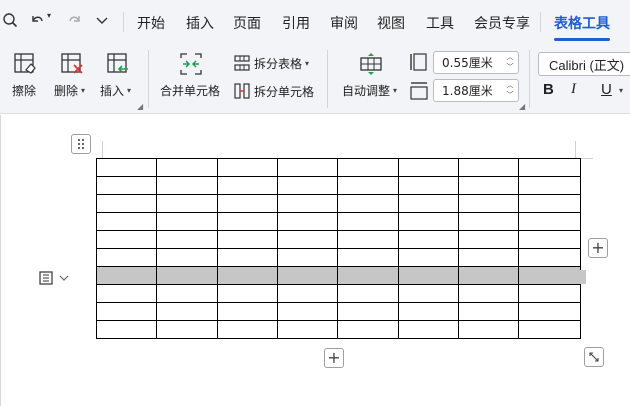 Image resolution: width=630 pixels, height=406 pixels. Describe the element at coordinates (573, 89) in the screenshot. I see `italic-button: I` at that location.